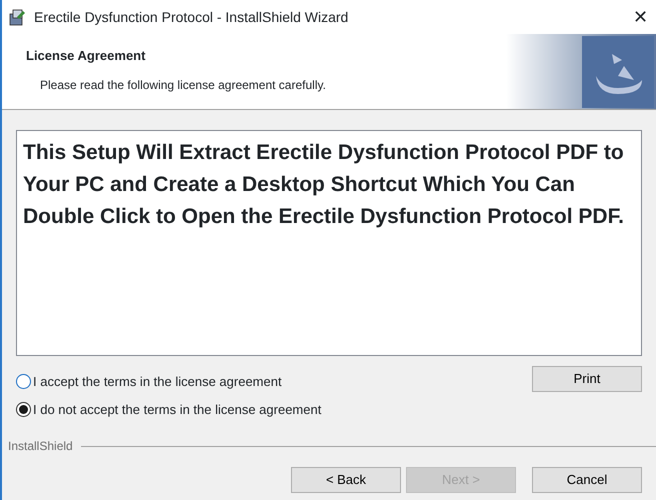 Image resolution: width=656 pixels, height=500 pixels. Describe the element at coordinates (346, 480) in the screenshot. I see `wizard-button: < Back` at that location.